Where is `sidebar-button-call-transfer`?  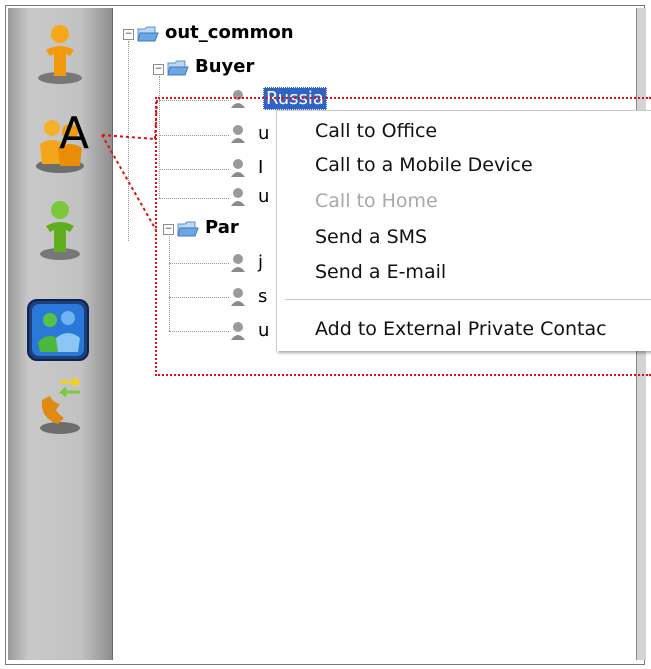 sidebar-button-call-transfer is located at coordinates (60, 402).